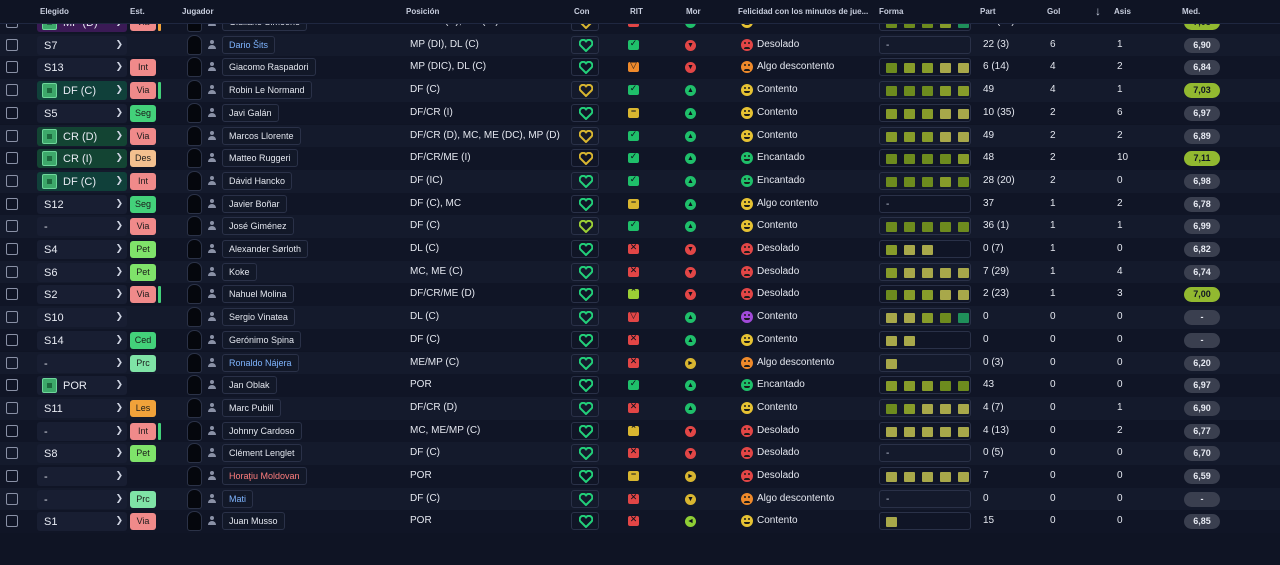  I want to click on col-mor-header: Mor, so click(693, 11).